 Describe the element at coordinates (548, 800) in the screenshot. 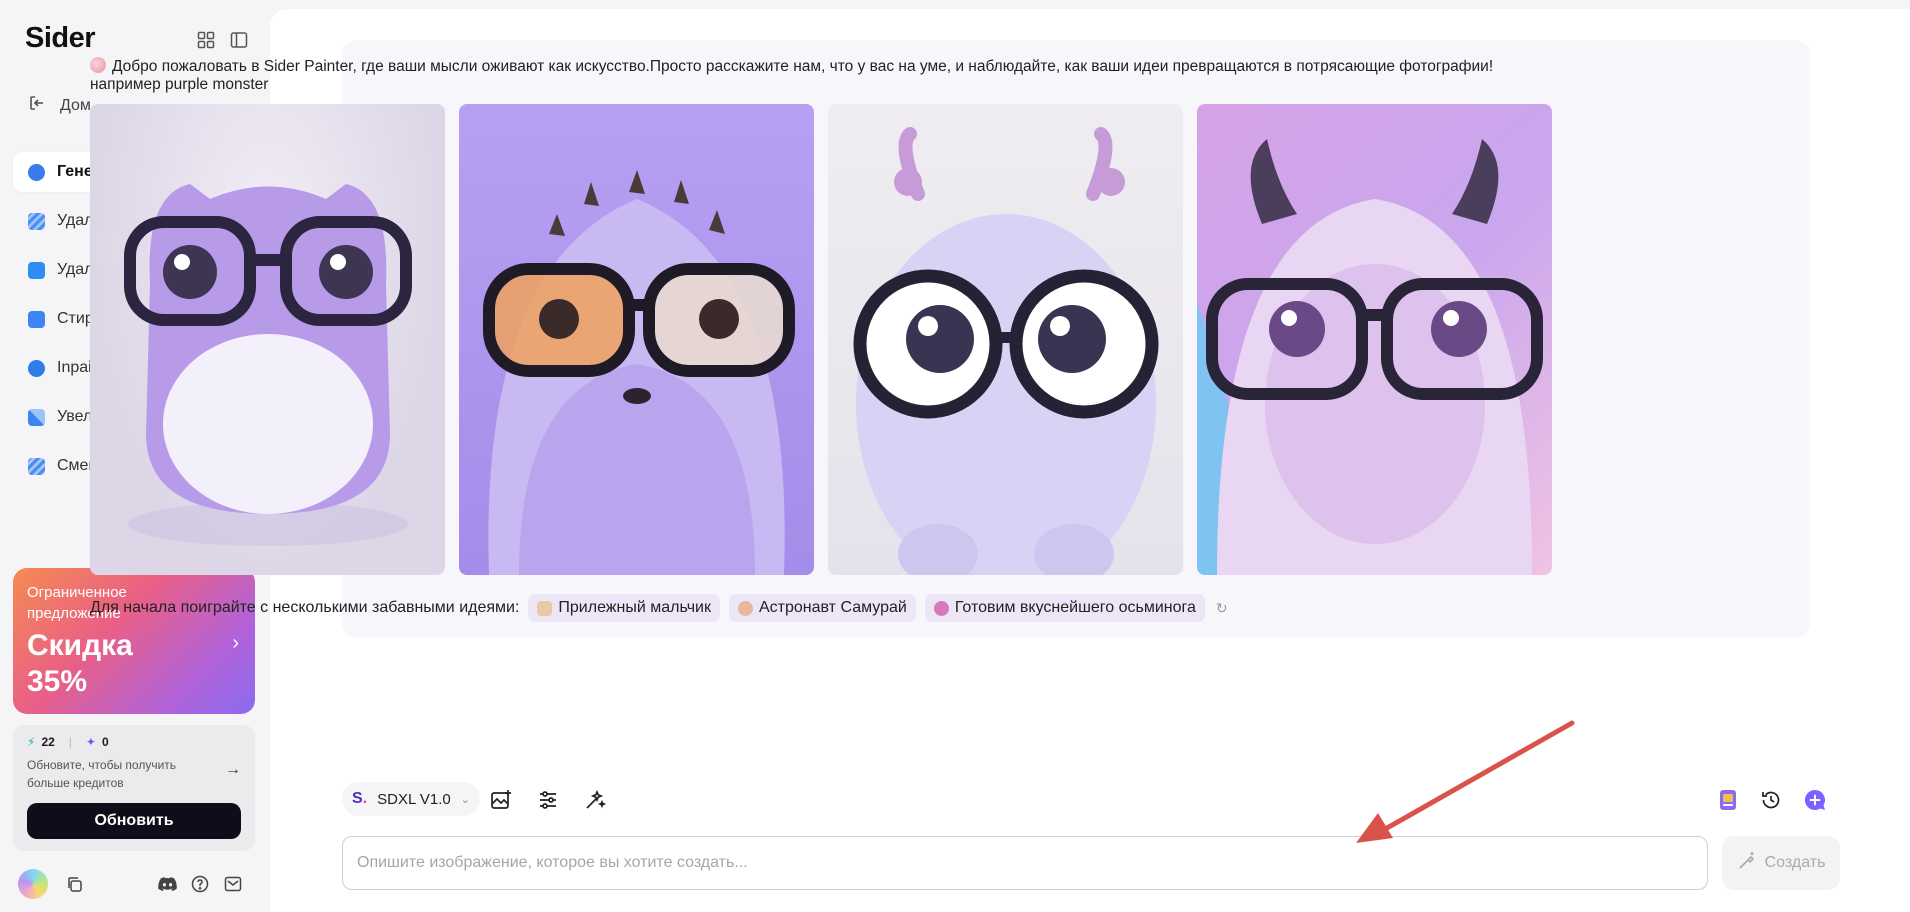

I see `settings-sliders-icon` at that location.